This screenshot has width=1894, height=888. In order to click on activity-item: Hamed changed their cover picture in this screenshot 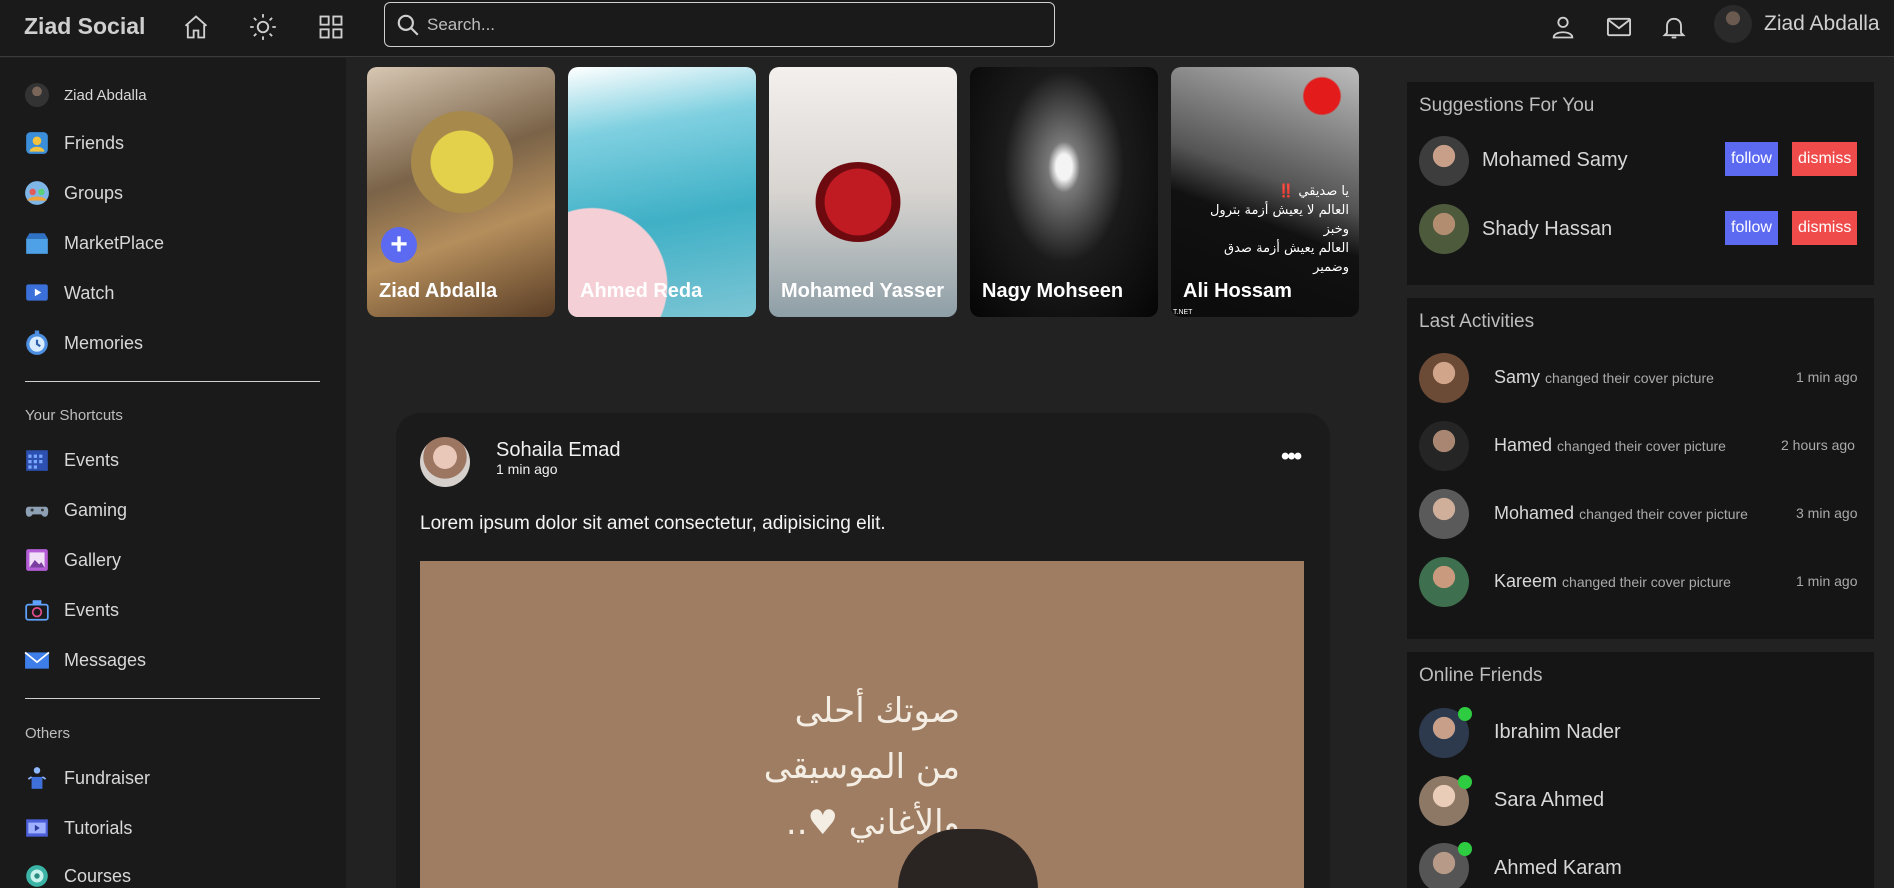, I will do `click(1610, 445)`.